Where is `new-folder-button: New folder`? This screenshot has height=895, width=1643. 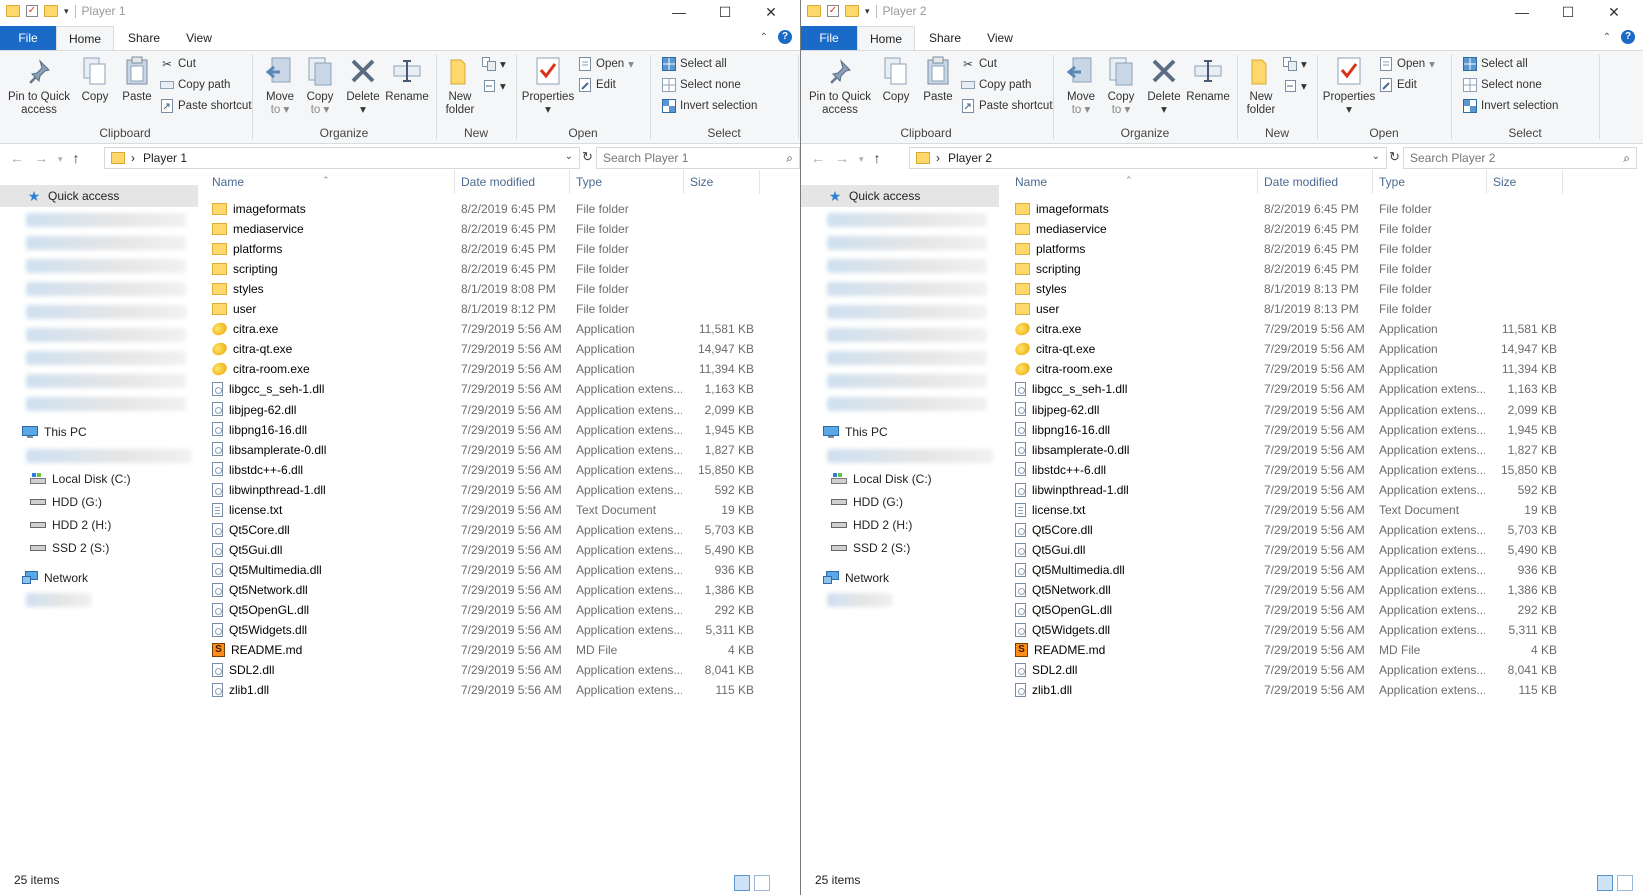 new-folder-button: New folder is located at coordinates (1261, 86).